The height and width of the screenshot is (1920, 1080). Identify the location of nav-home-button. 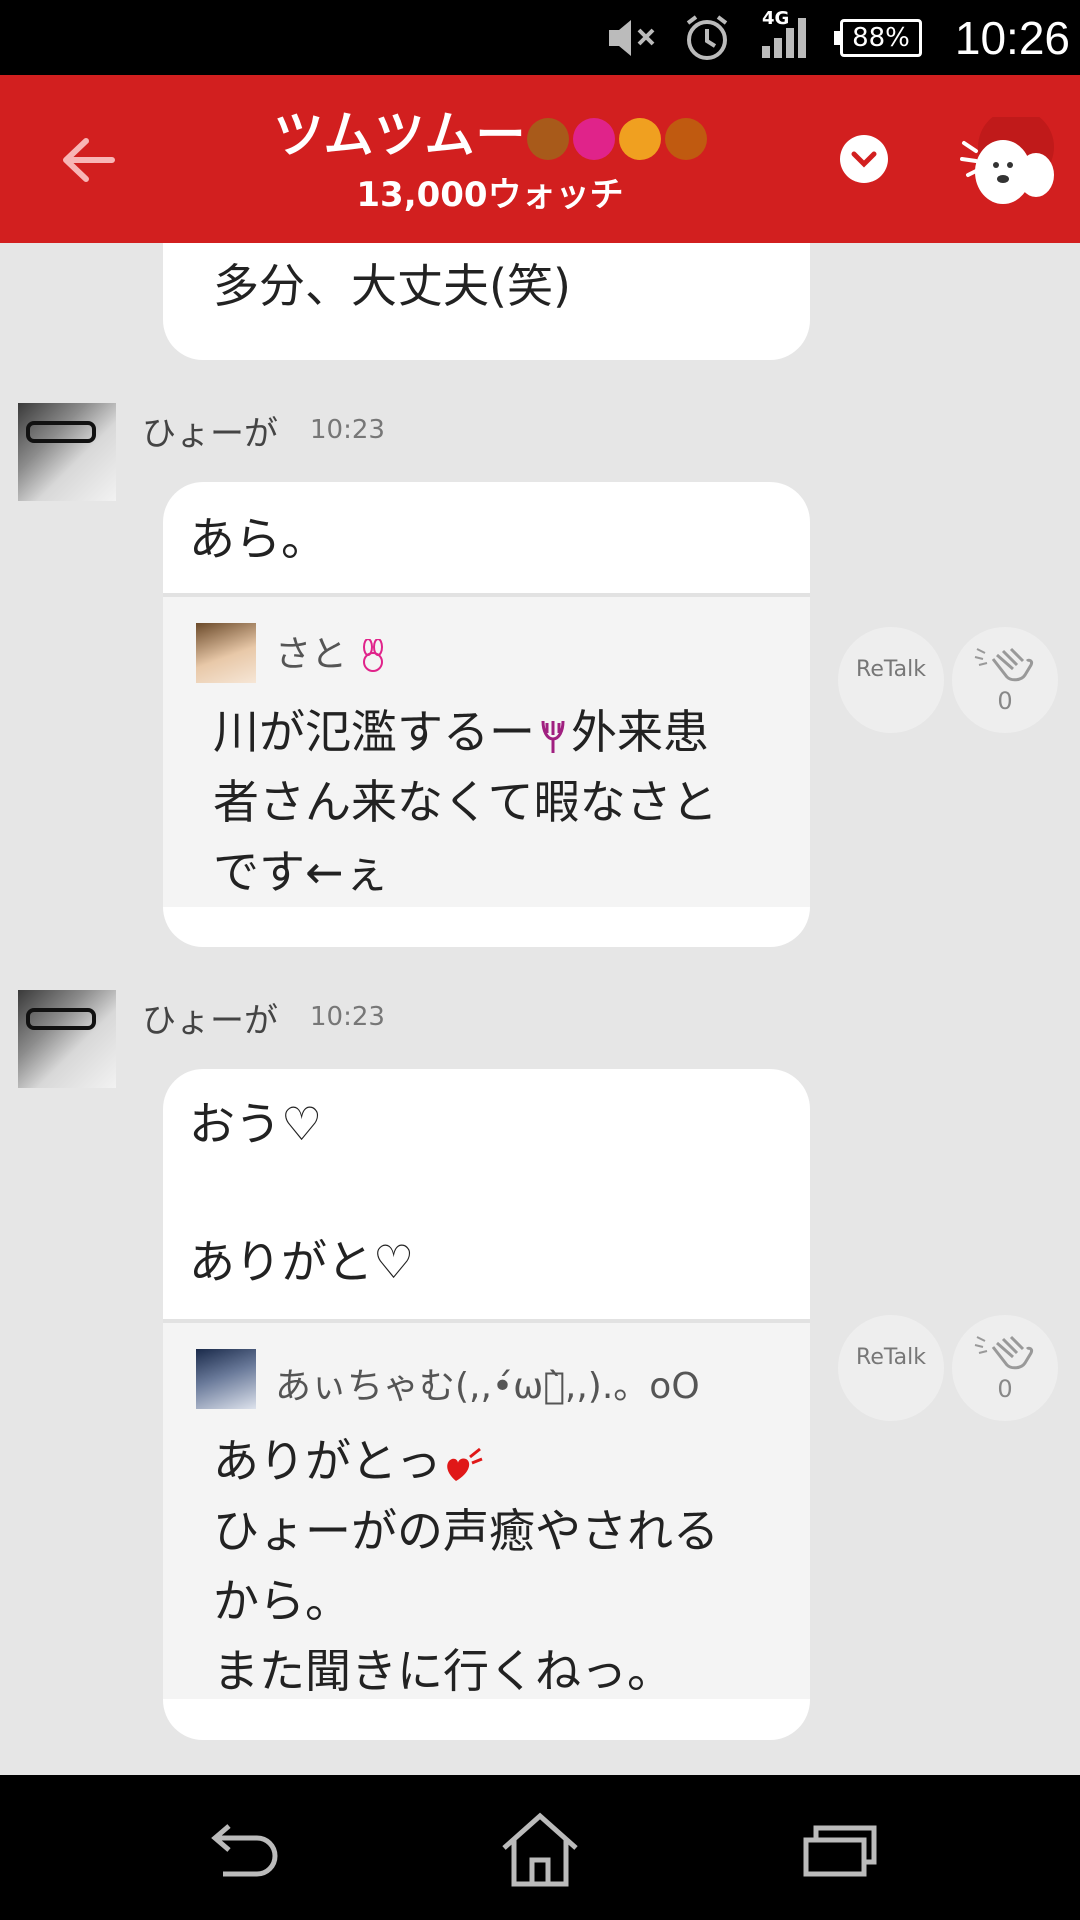
(540, 1850).